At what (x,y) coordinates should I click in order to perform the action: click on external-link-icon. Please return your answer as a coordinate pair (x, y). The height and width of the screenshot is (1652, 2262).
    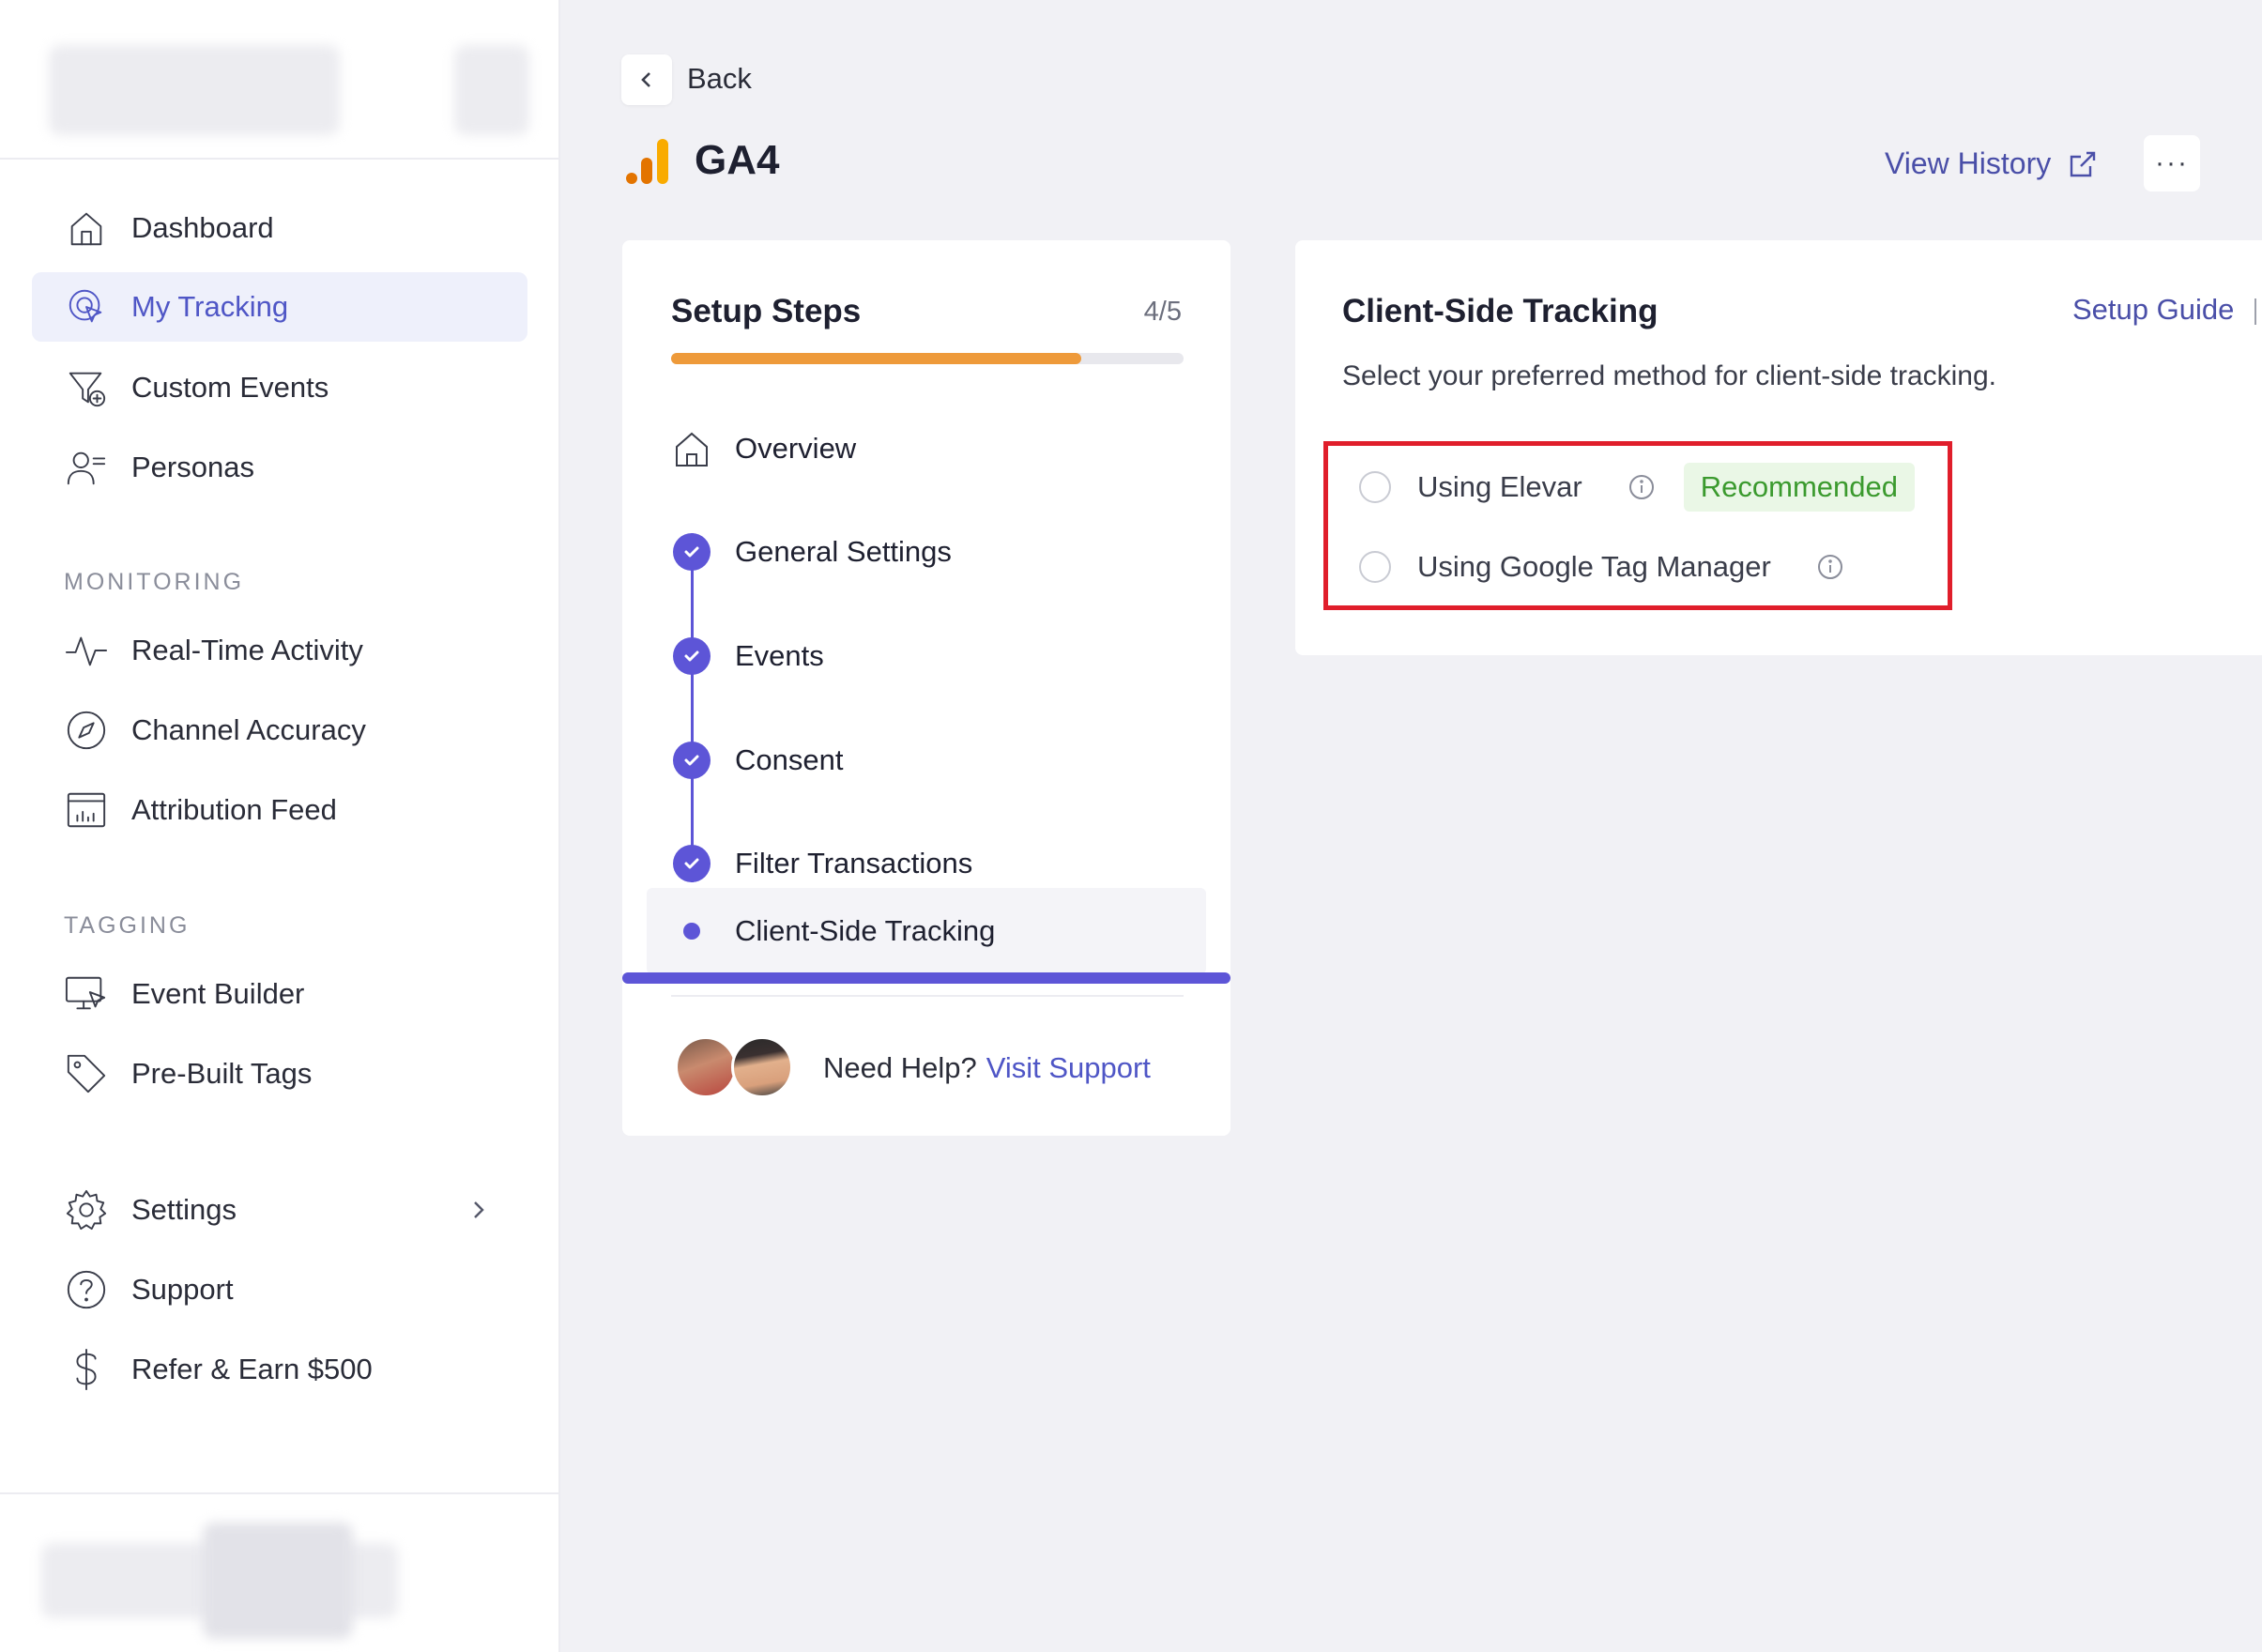
    Looking at the image, I should click on (2084, 163).